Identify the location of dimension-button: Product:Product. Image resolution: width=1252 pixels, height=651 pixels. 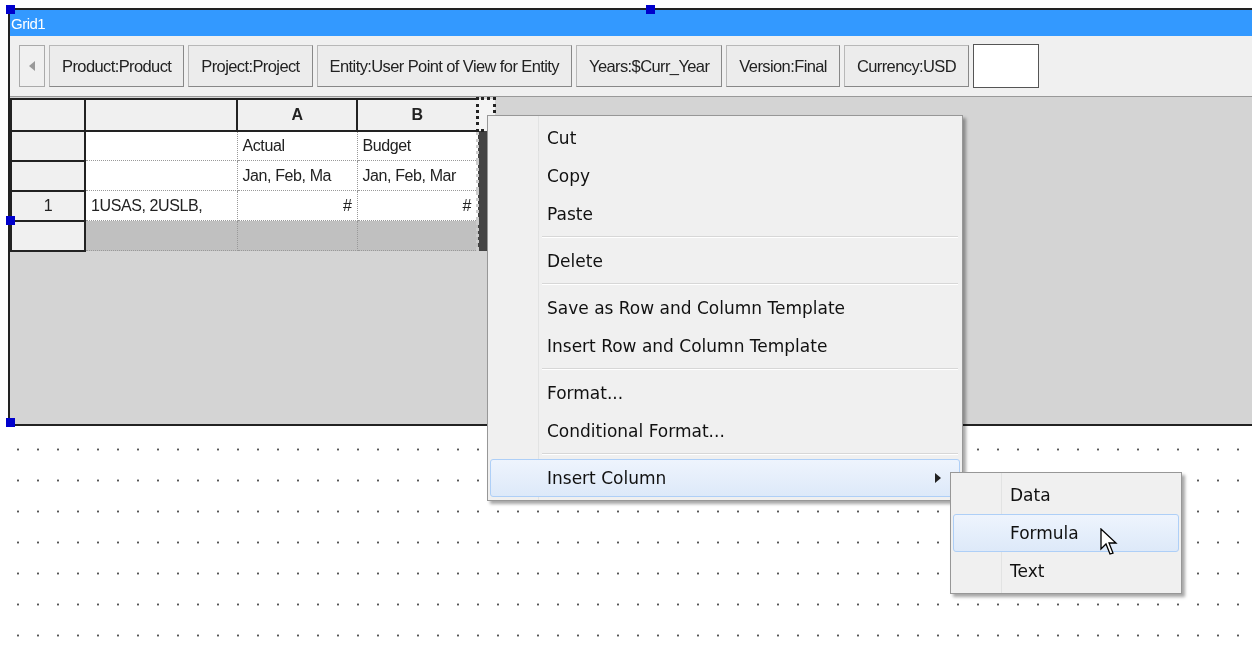
(117, 66).